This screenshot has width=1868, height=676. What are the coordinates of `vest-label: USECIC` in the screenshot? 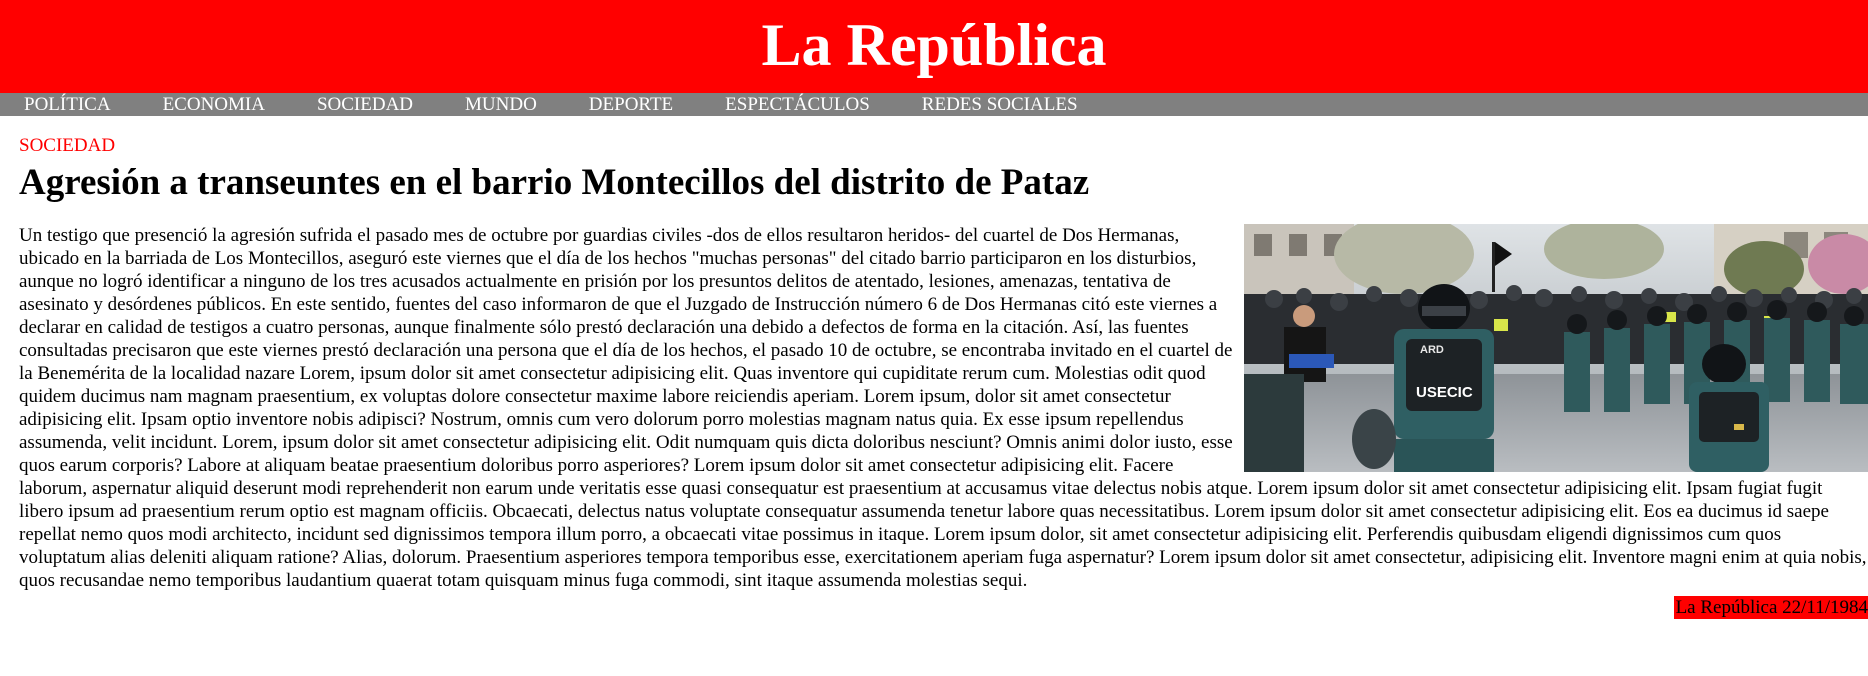 It's located at (1444, 392).